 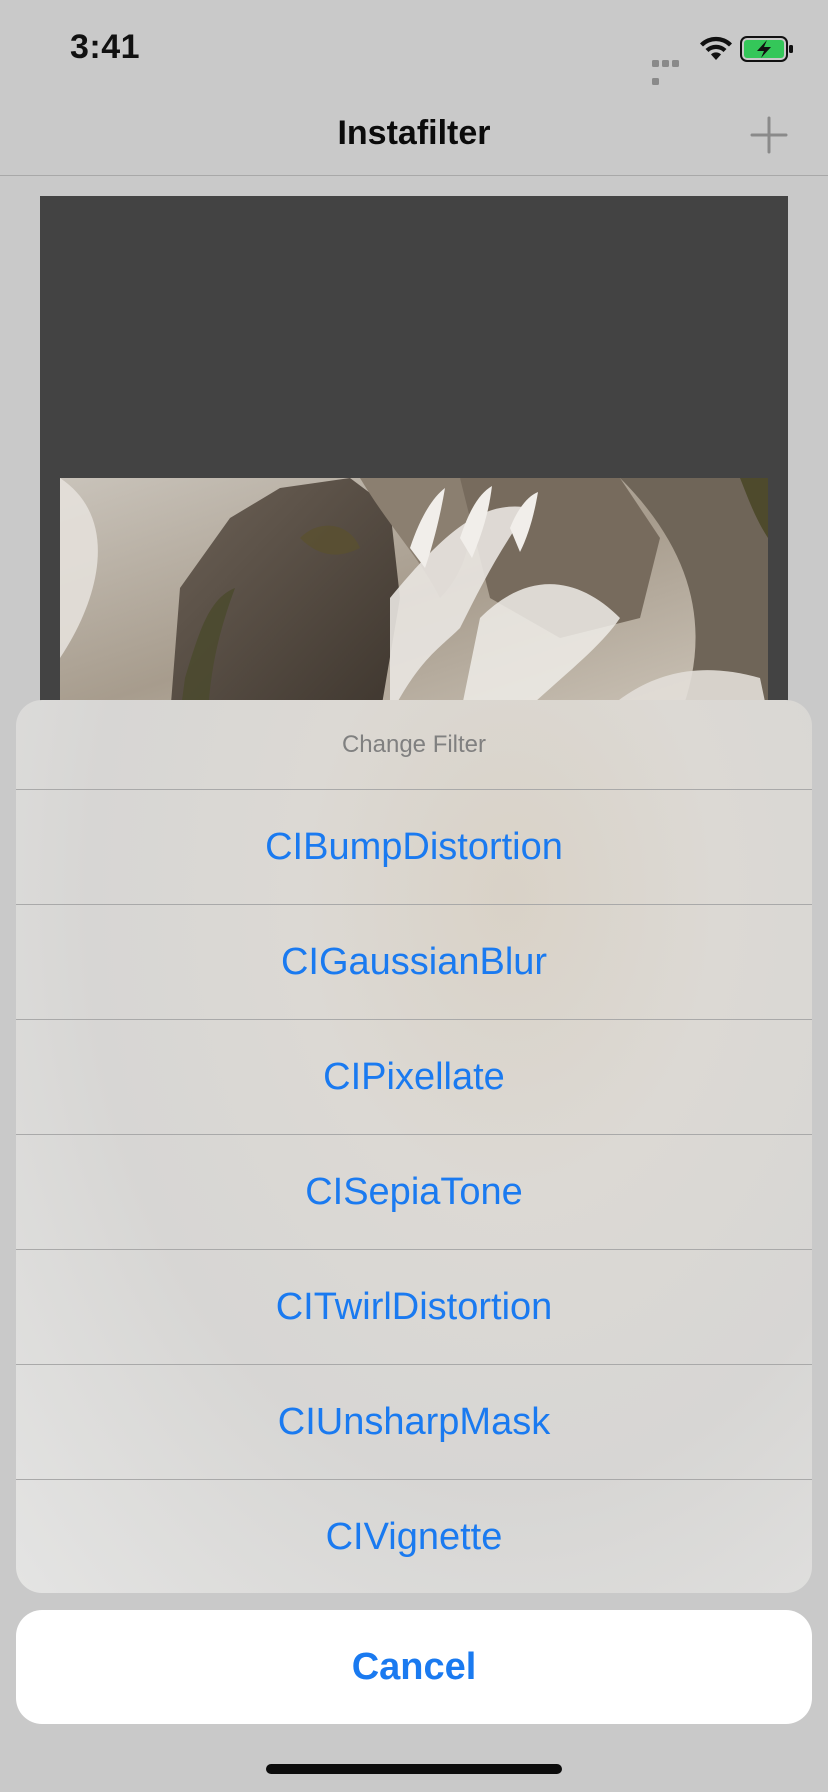 What do you see at coordinates (414, 597) in the screenshot?
I see `filtered-photo` at bounding box center [414, 597].